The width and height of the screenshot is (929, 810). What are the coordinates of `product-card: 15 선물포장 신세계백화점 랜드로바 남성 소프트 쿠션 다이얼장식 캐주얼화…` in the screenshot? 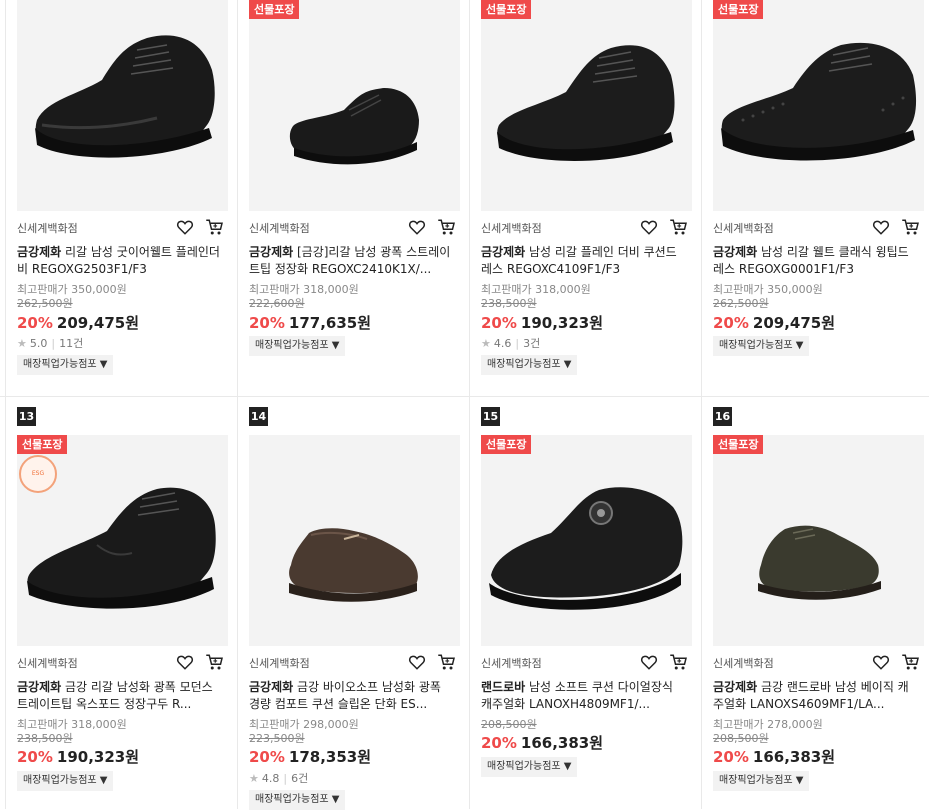 It's located at (586, 608).